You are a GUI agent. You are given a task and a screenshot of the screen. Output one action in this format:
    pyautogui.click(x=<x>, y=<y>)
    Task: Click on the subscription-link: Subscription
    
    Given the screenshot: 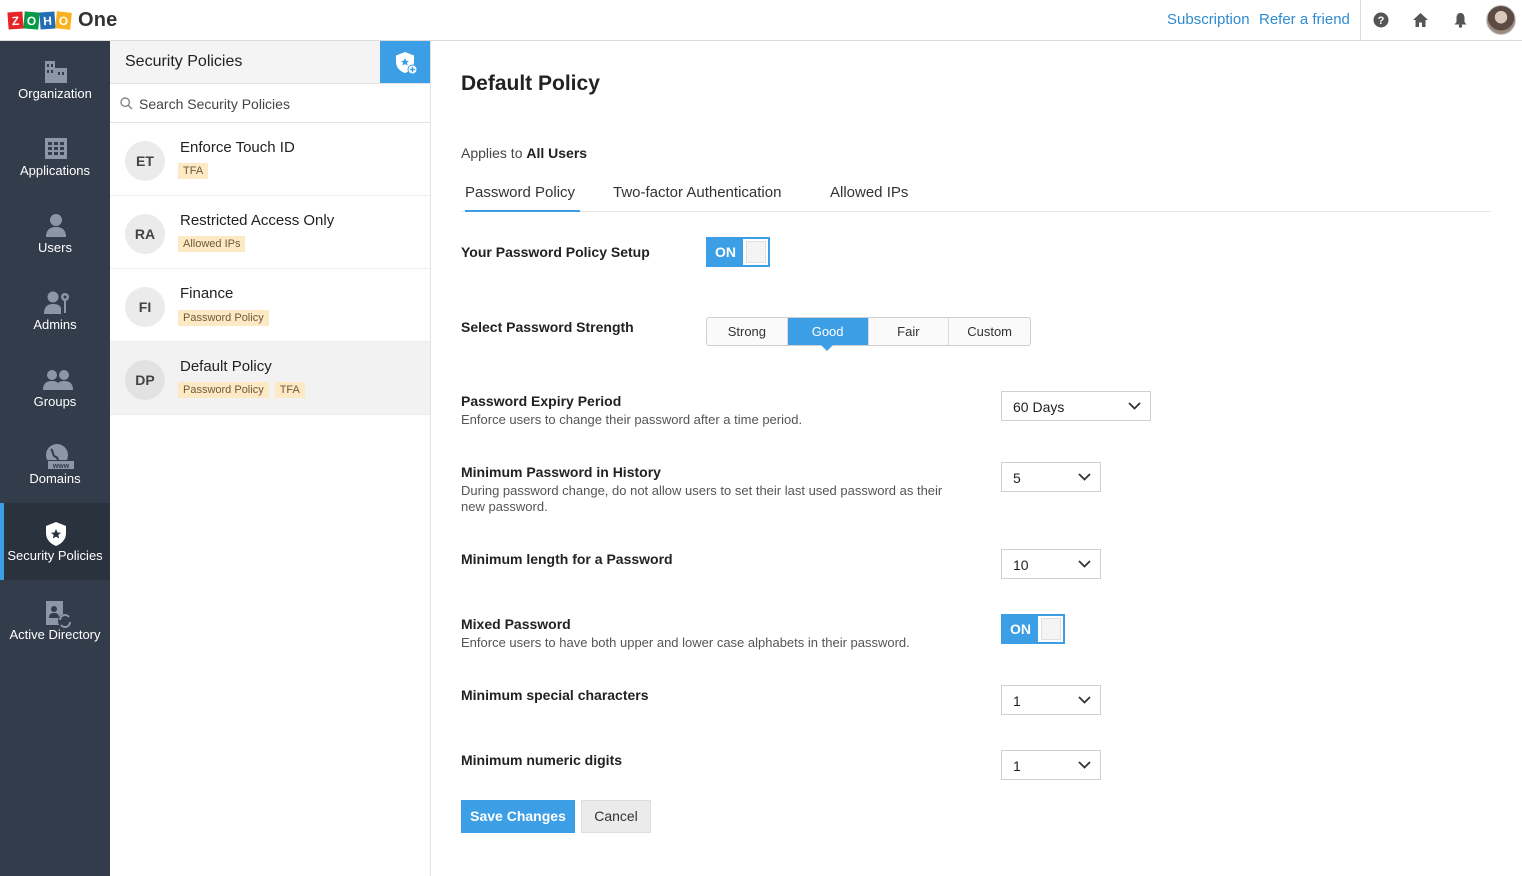 What is the action you would take?
    pyautogui.click(x=1208, y=19)
    